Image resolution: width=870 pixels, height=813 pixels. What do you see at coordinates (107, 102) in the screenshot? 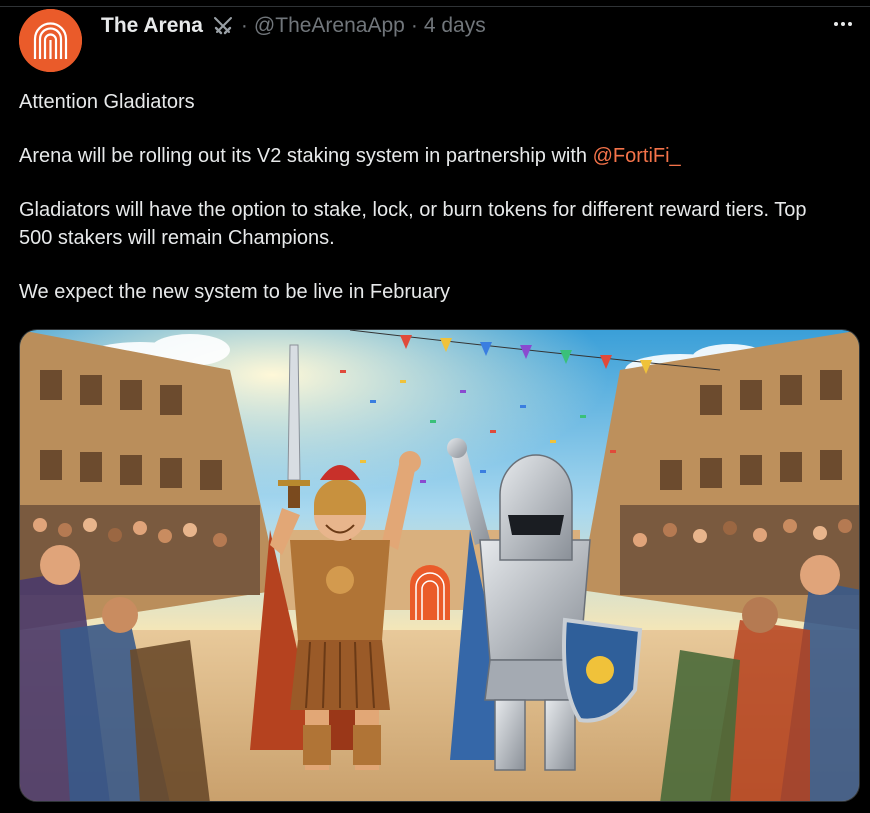
I see `post-line-1: Attention Gladiators` at bounding box center [107, 102].